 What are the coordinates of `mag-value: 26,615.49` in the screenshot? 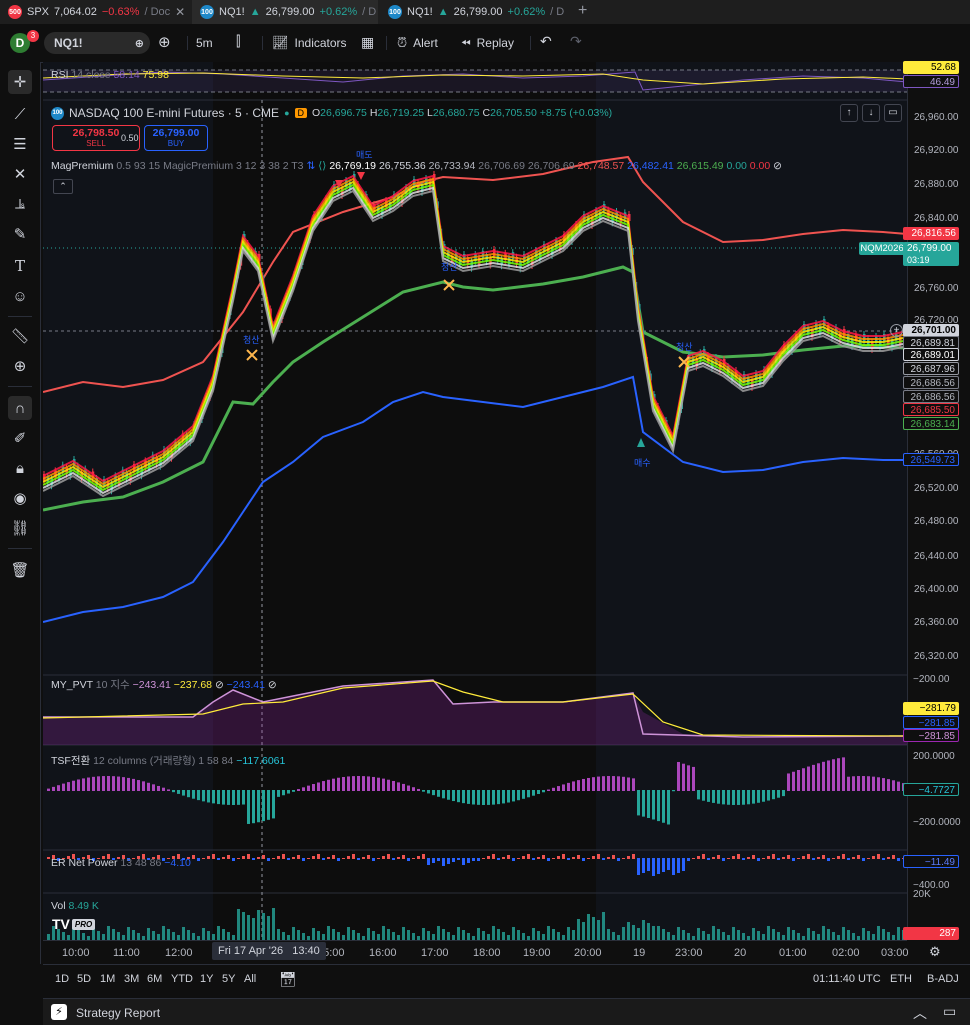 It's located at (700, 166).